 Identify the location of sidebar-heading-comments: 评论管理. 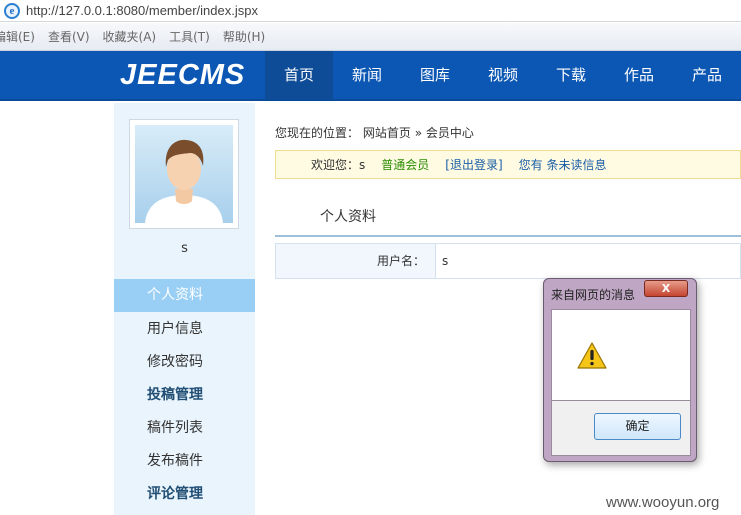
(175, 494).